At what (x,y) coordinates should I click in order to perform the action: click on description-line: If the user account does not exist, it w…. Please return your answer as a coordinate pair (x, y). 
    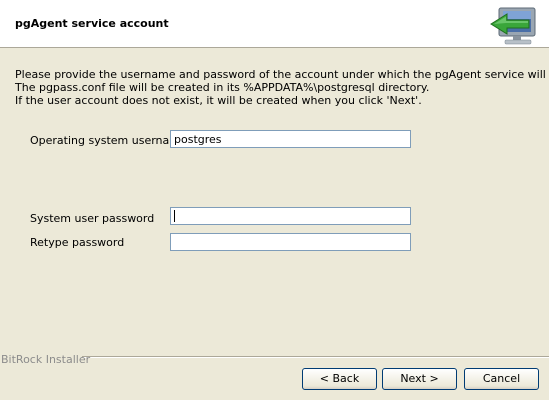
    Looking at the image, I should click on (218, 100).